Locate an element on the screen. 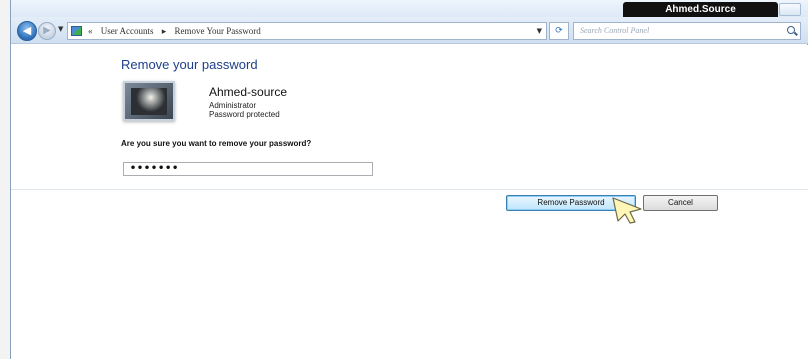 The image size is (808, 359). refresh-button: ⟳ is located at coordinates (559, 31).